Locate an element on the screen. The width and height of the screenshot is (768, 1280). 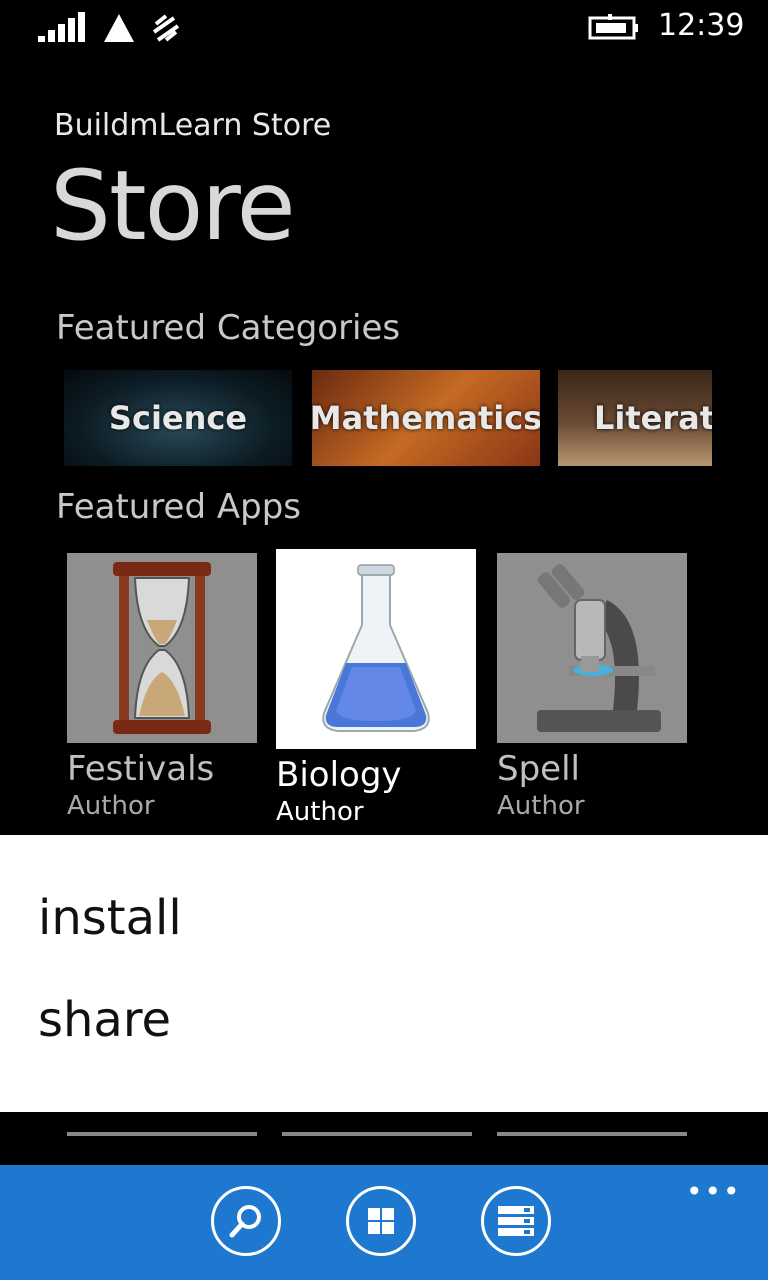
app-name: BuildmLearn Store is located at coordinates (193, 125).